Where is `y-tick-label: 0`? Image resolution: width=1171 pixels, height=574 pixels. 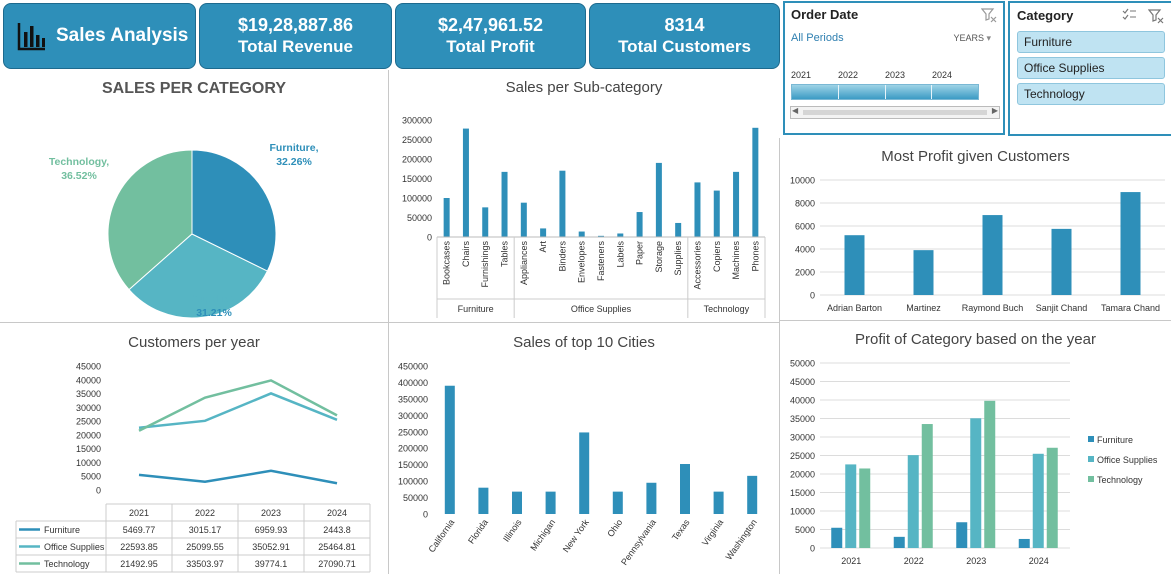 y-tick-label: 0 is located at coordinates (812, 296).